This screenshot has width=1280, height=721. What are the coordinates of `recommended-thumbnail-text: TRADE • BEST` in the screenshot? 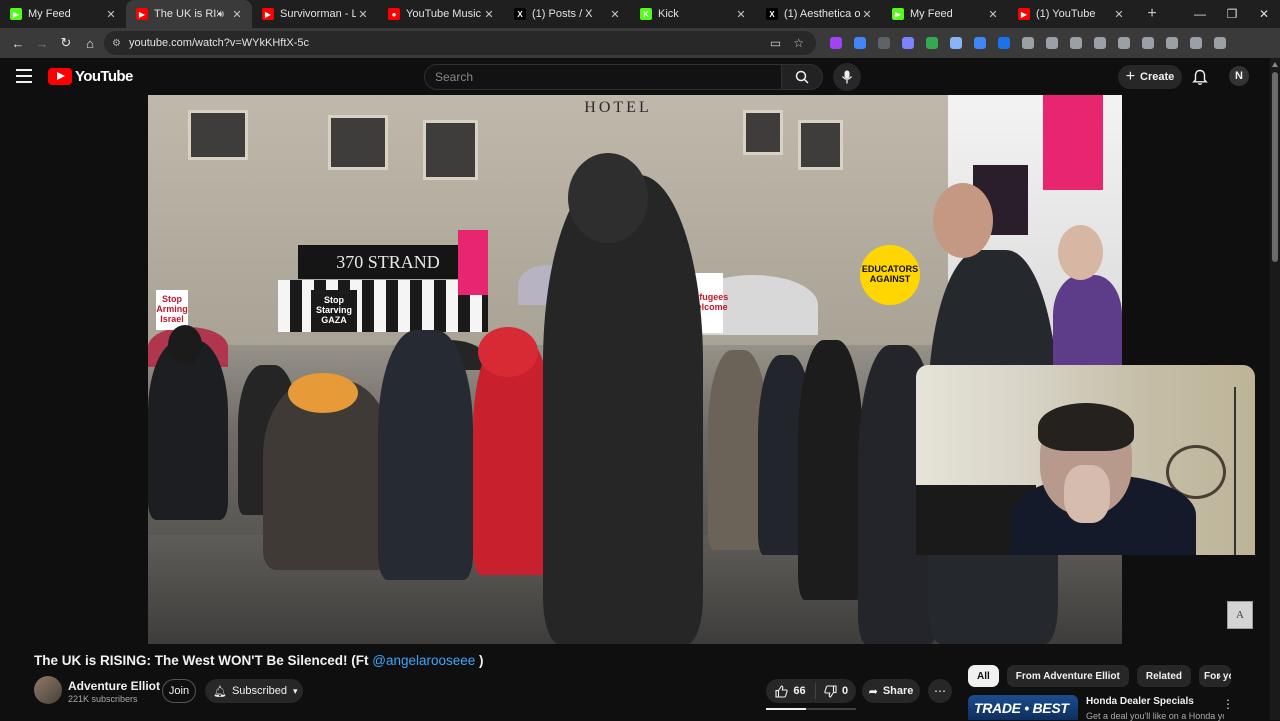 It's located at (1021, 708).